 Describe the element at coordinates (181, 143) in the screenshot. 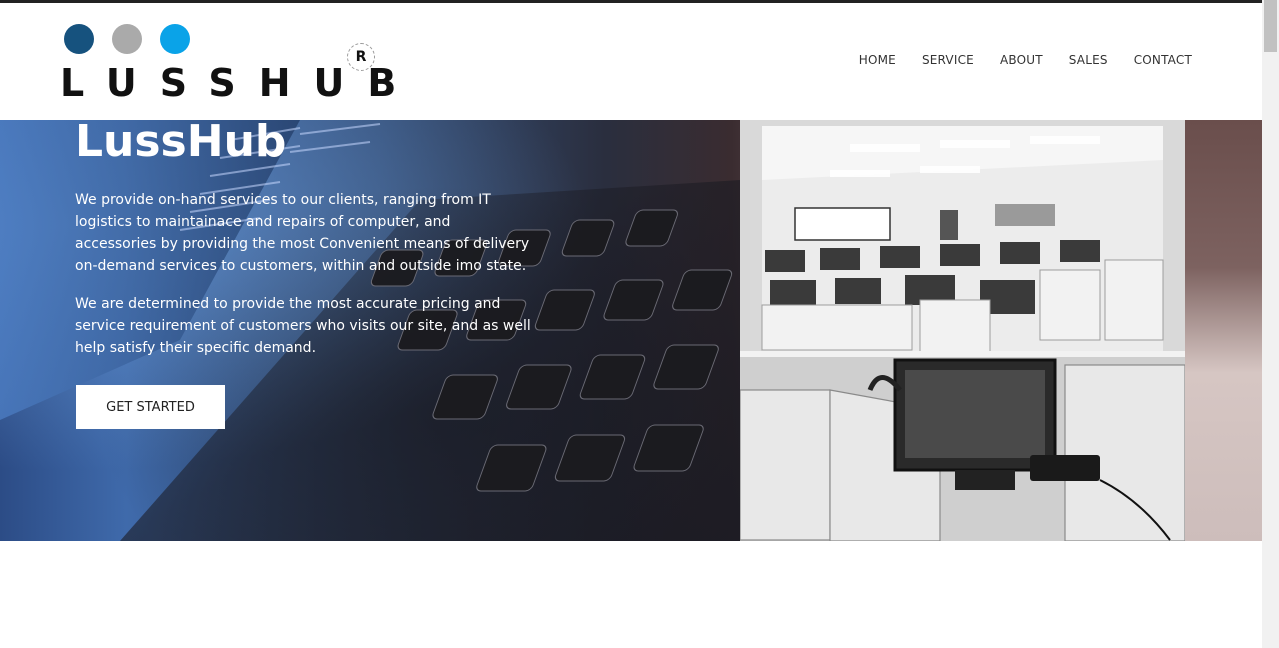

I see `hero-title: LussHub` at that location.